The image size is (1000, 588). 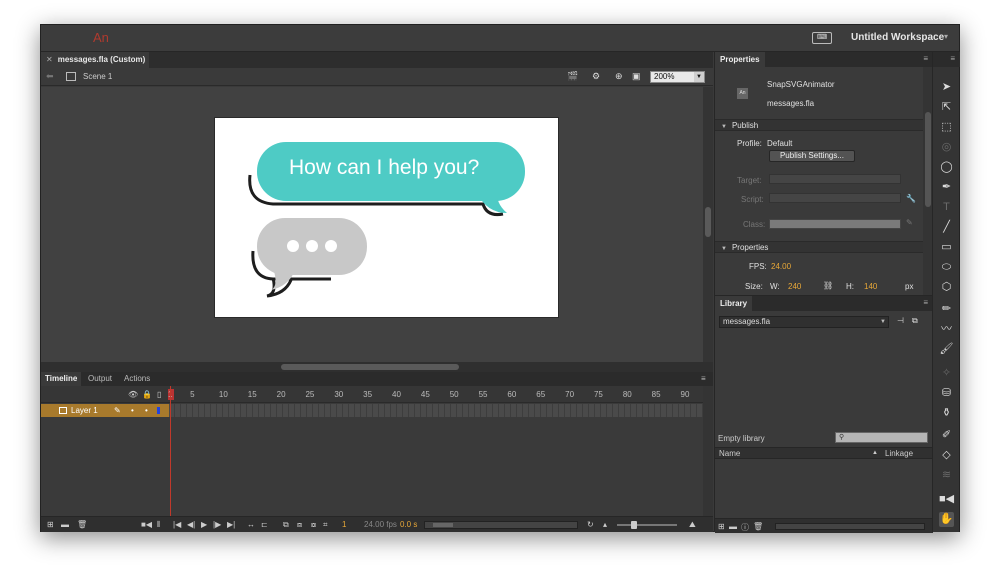 What do you see at coordinates (875, 453) in the screenshot?
I see `sort-icon: ▲` at bounding box center [875, 453].